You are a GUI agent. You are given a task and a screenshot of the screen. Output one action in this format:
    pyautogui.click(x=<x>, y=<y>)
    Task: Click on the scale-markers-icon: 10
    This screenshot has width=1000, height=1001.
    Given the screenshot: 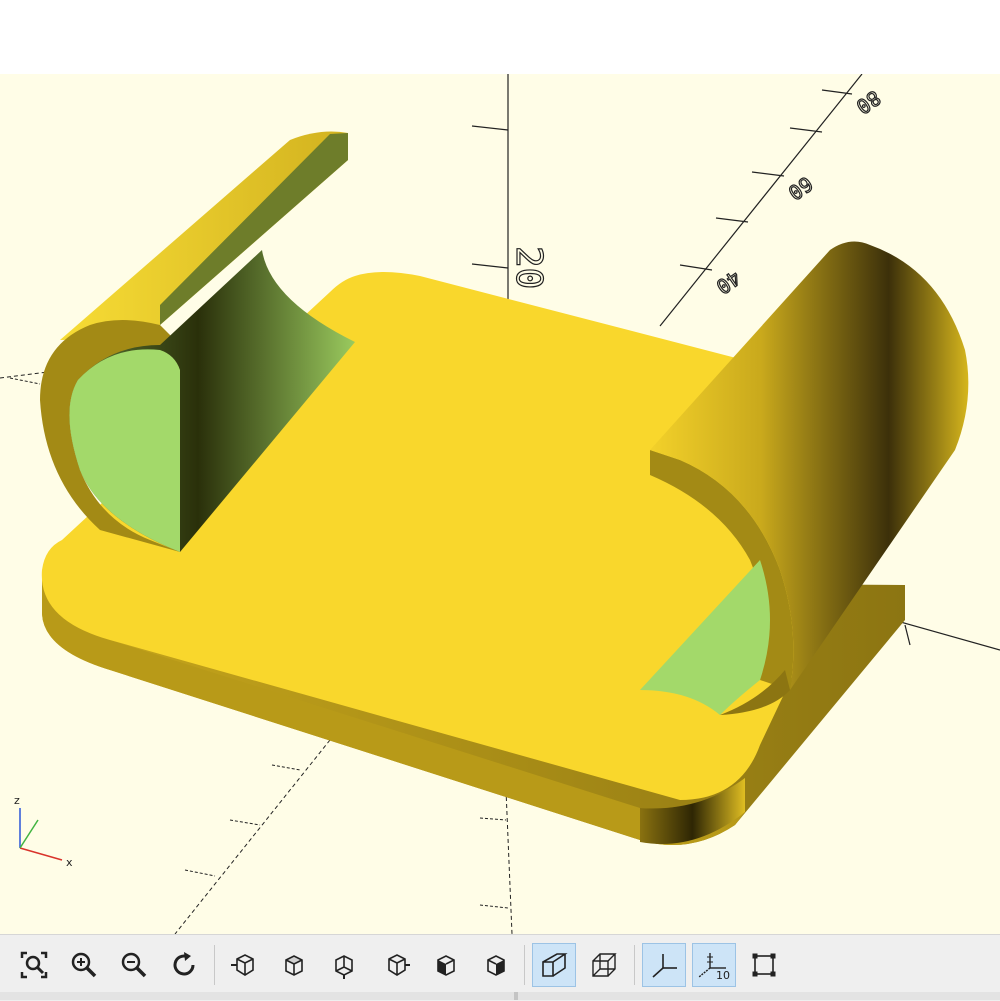 What is the action you would take?
    pyautogui.click(x=714, y=966)
    